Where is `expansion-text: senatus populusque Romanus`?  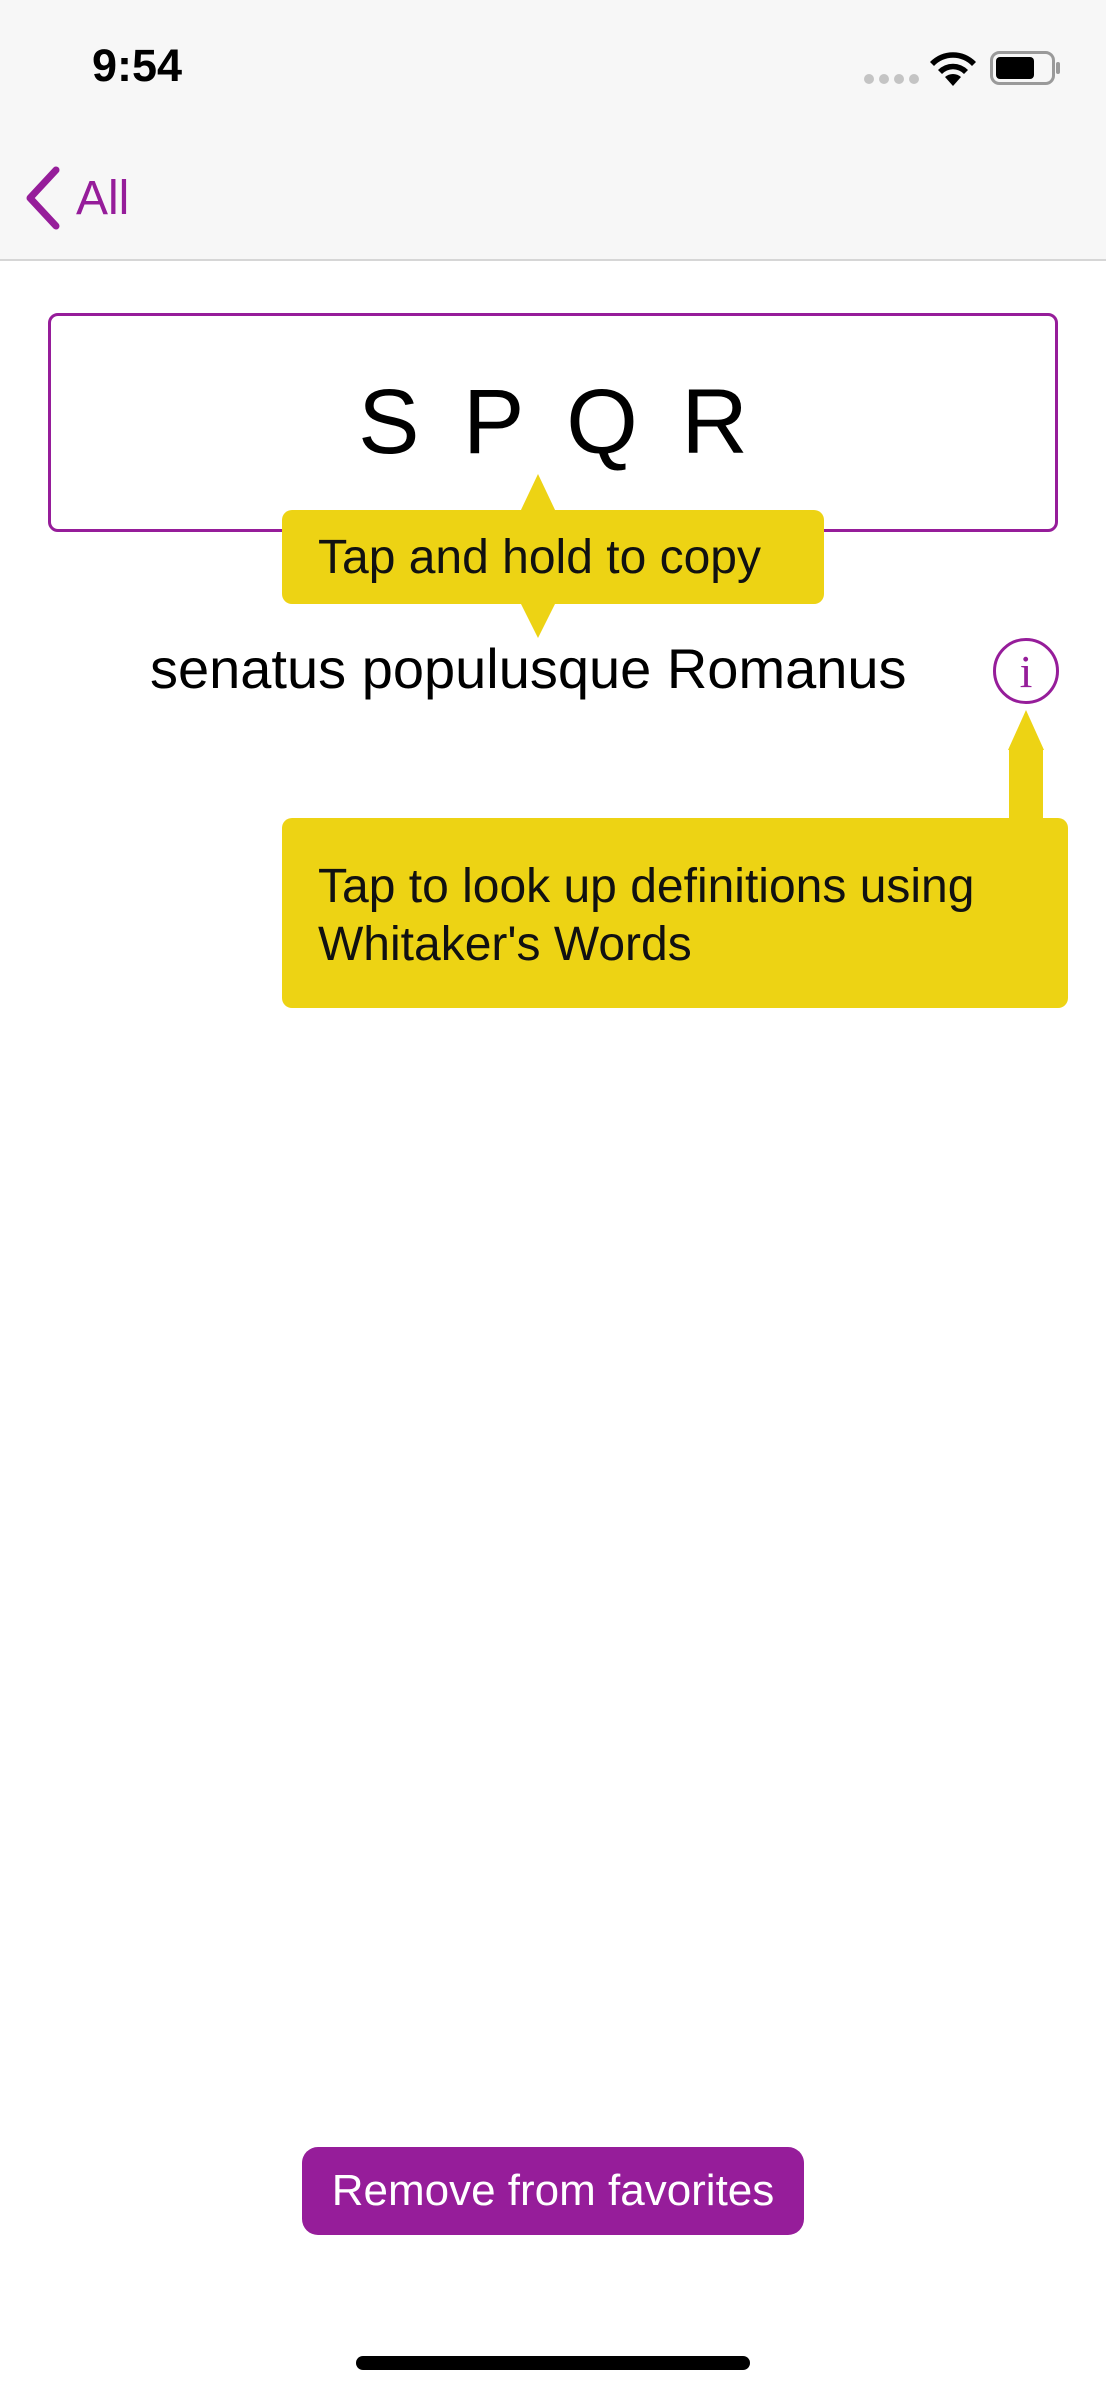 expansion-text: senatus populusque Romanus is located at coordinates (528, 668).